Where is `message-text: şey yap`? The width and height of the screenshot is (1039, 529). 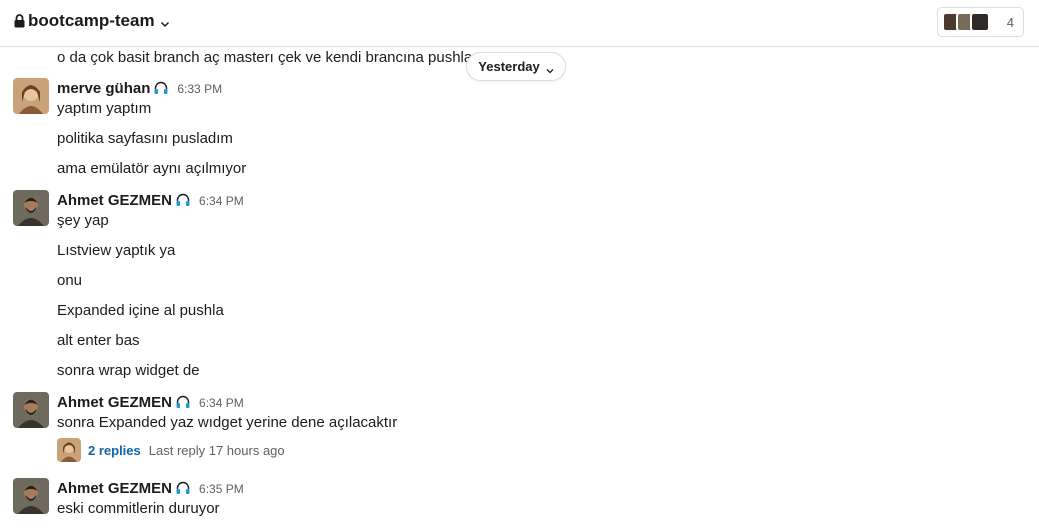 message-text: şey yap is located at coordinates (83, 220).